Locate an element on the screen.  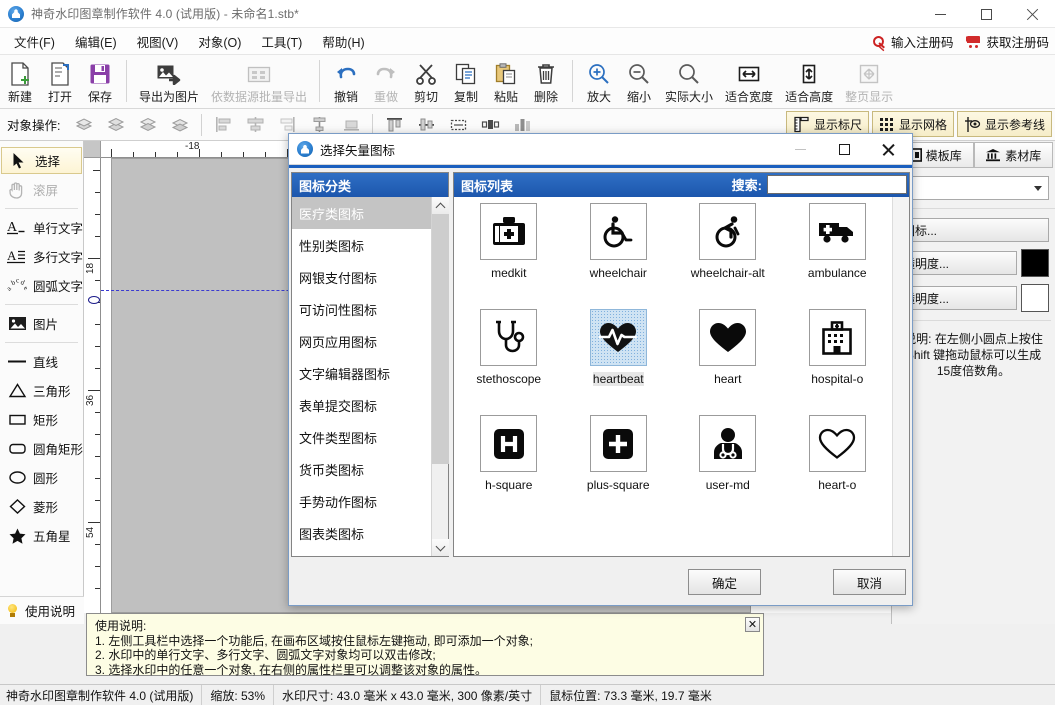
toolbar-cut-button: 剪切 is located at coordinates (426, 82).